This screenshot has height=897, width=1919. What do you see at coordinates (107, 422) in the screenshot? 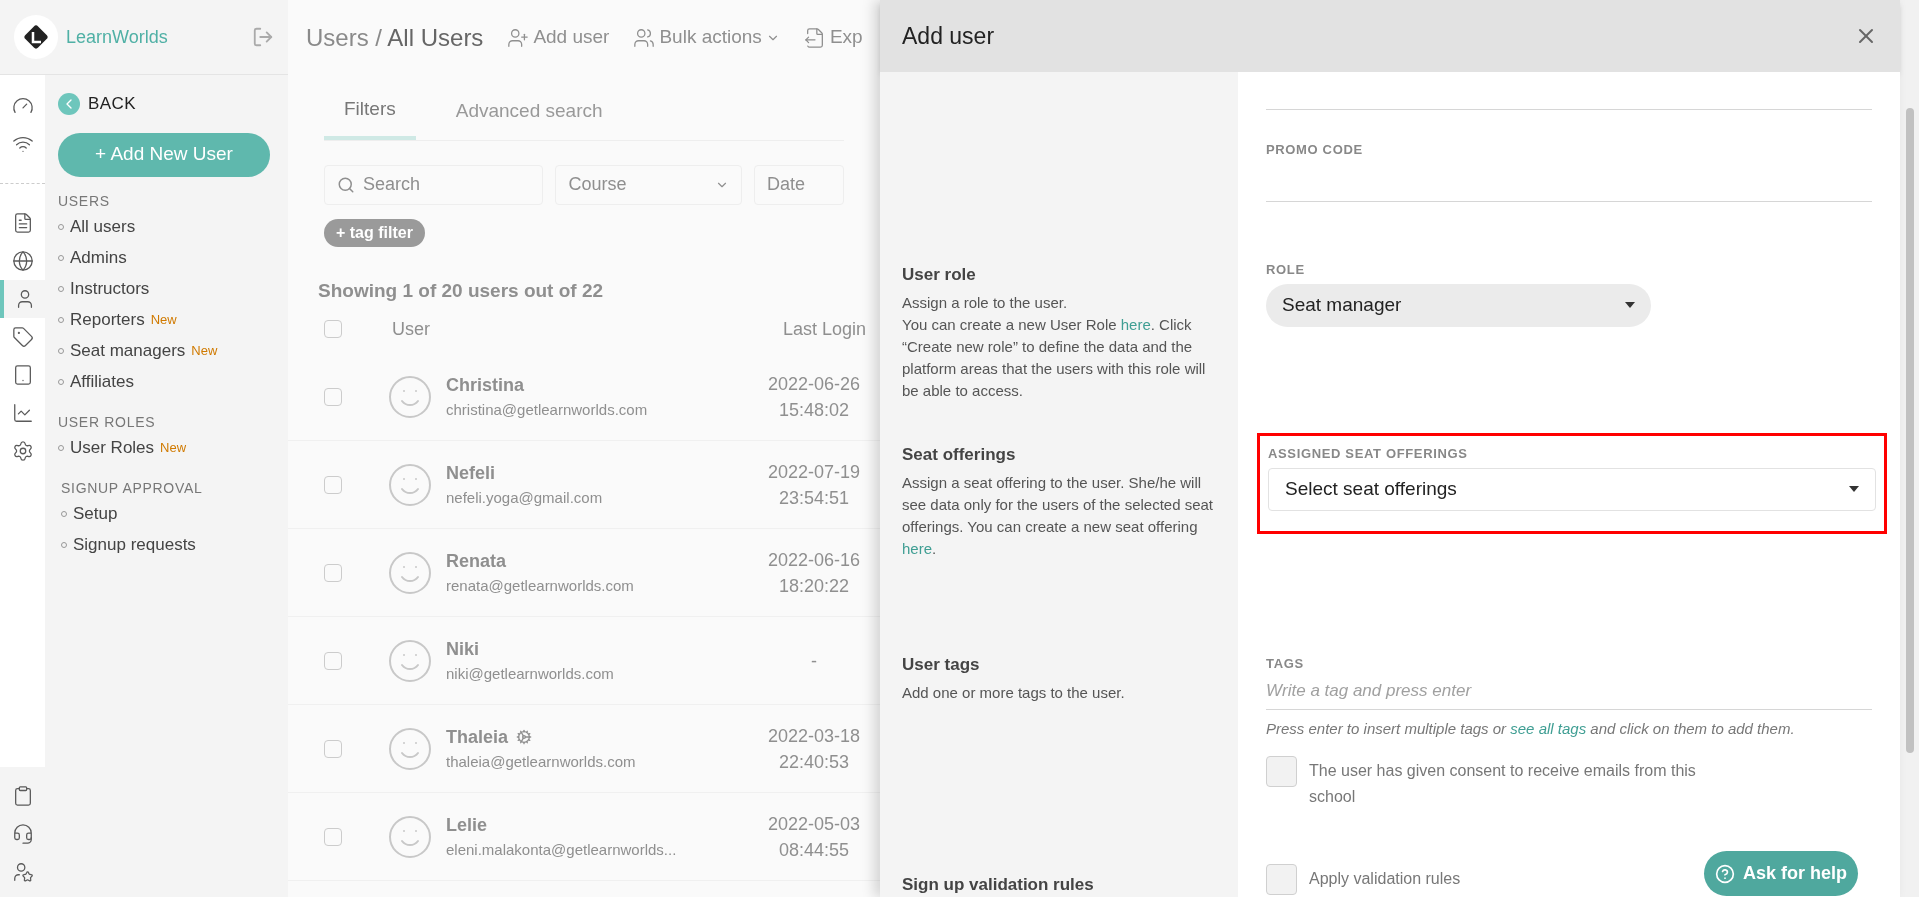
I see `section-heading: USER ROLES` at bounding box center [107, 422].